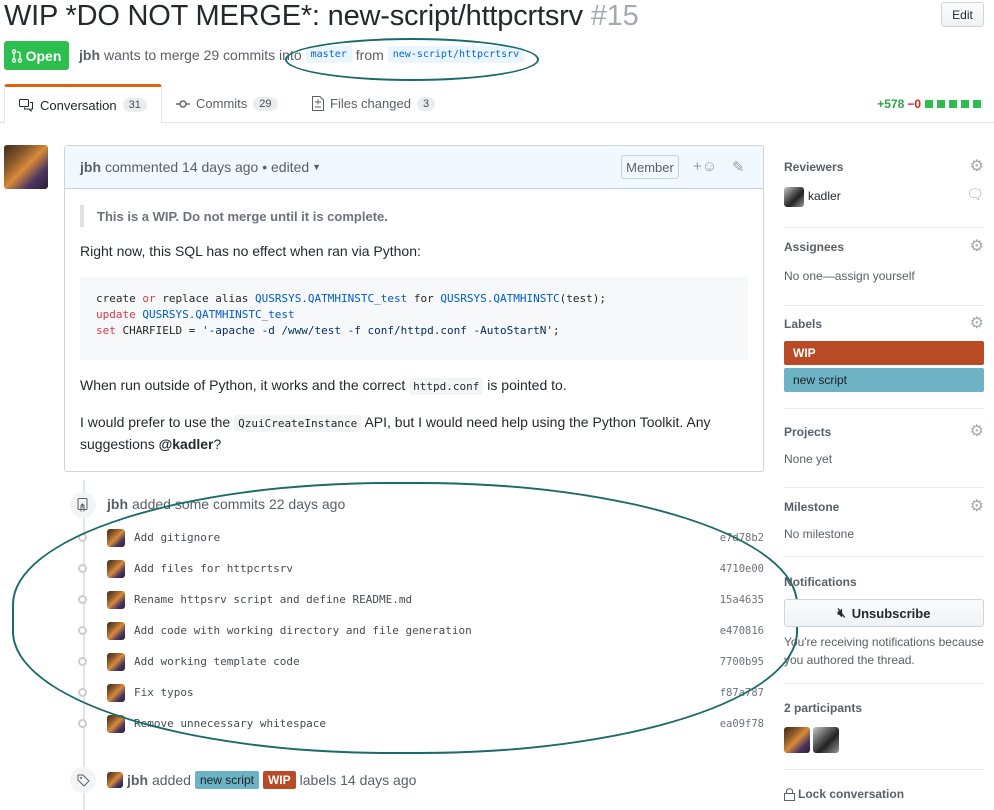 The width and height of the screenshot is (994, 810). Describe the element at coordinates (650, 167) in the screenshot. I see `member-badge: Member` at that location.